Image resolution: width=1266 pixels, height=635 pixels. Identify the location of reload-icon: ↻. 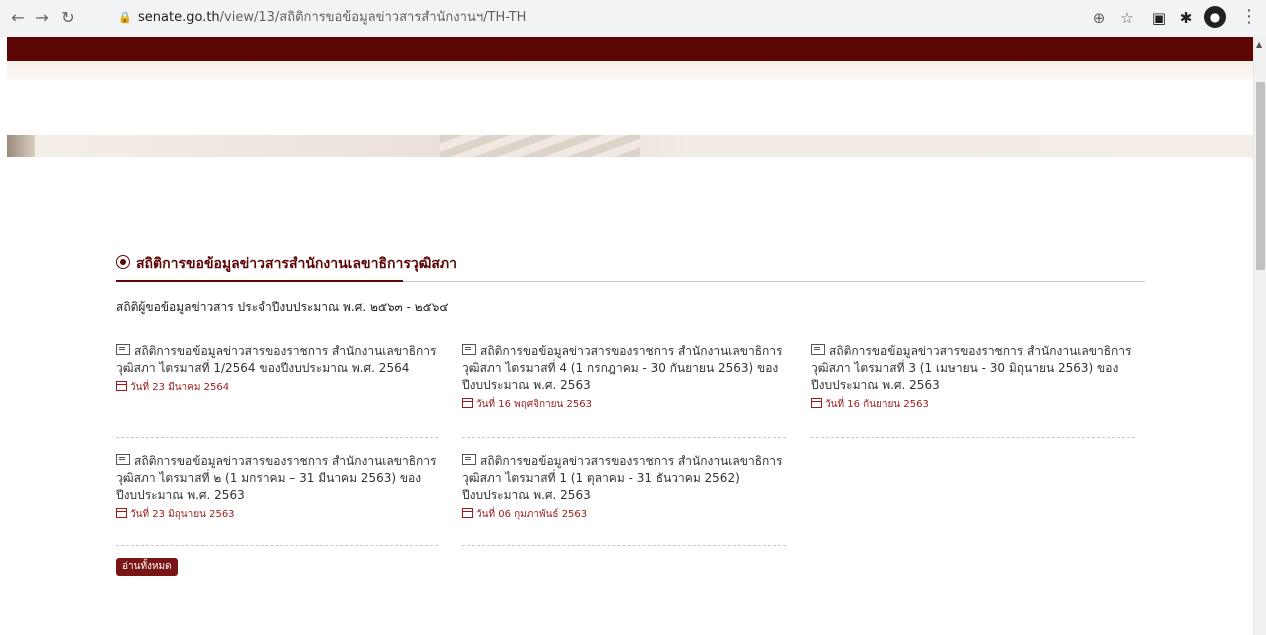
(68, 18).